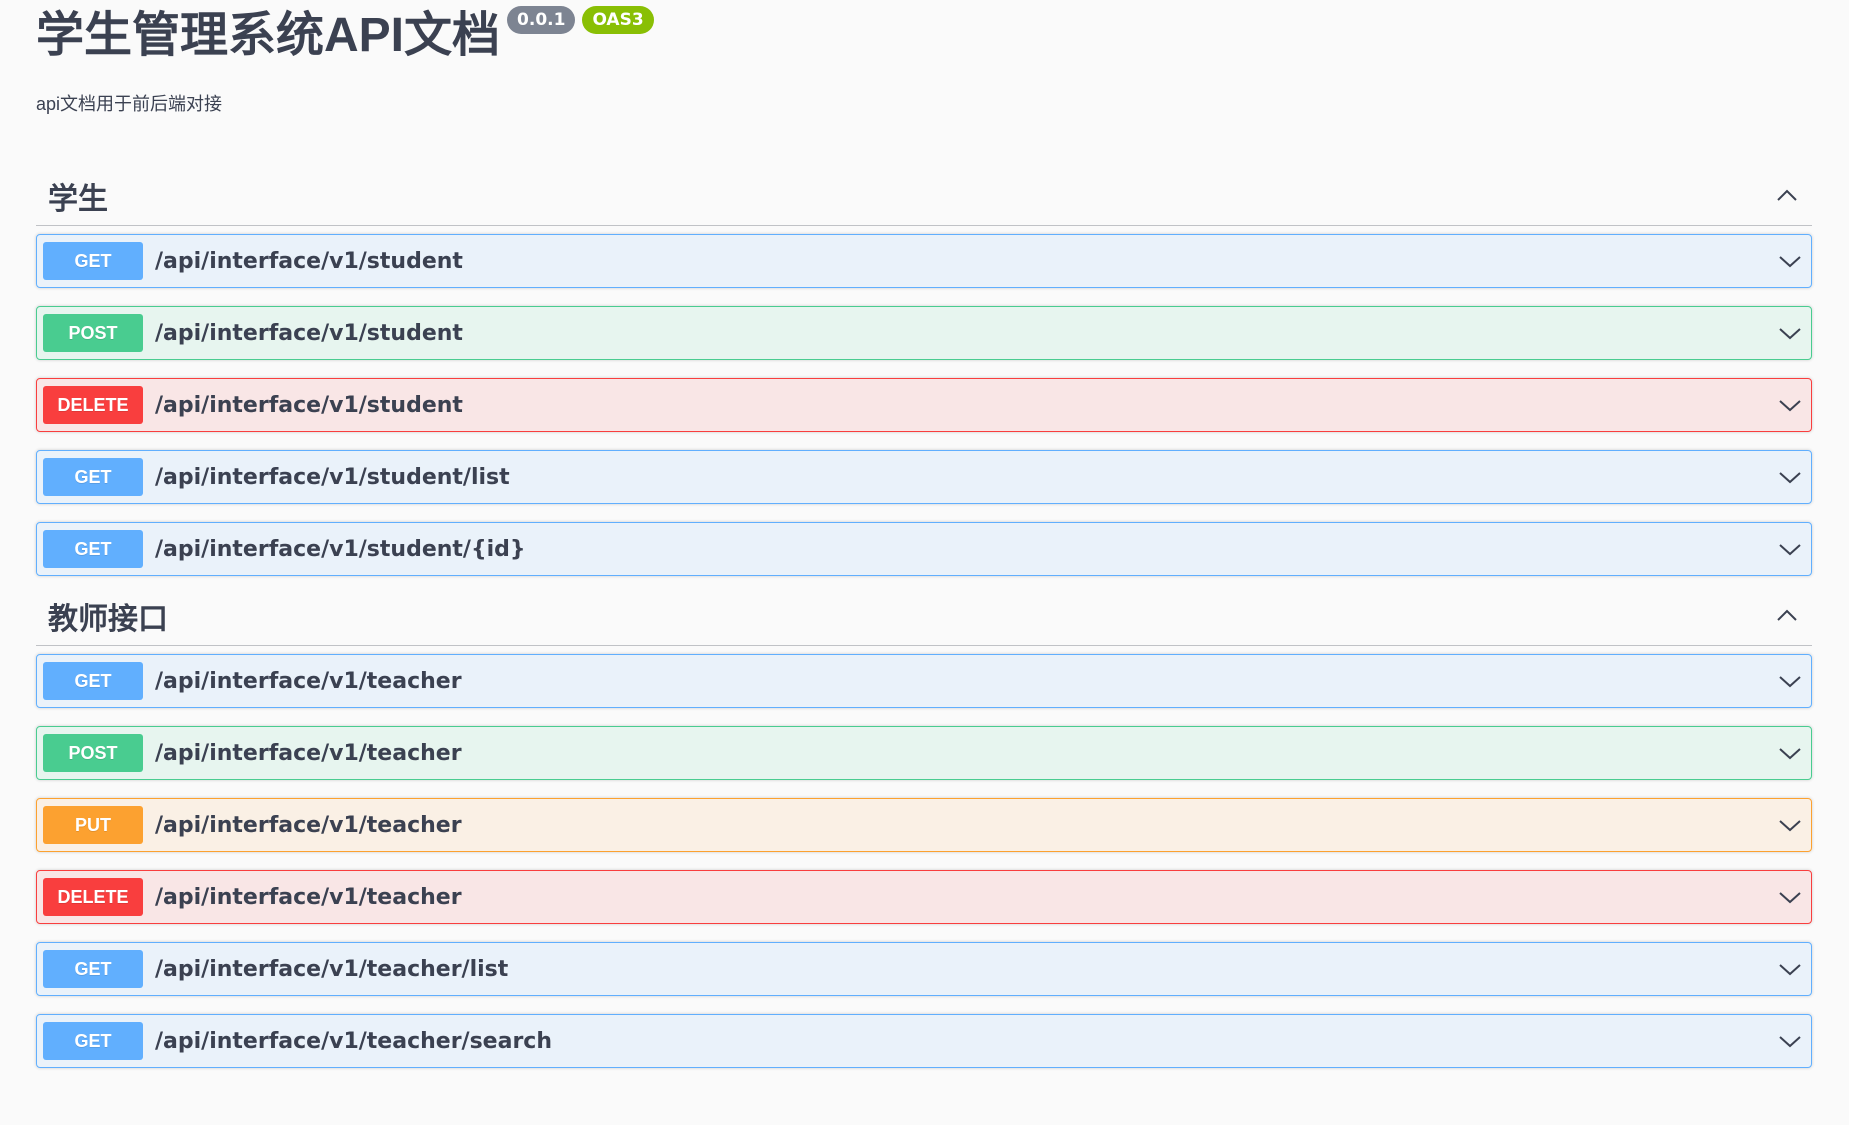 This screenshot has width=1849, height=1125. What do you see at coordinates (924, 37) in the screenshot?
I see `title-row: 学生管理系统API文档 0.0.1 OAS3` at bounding box center [924, 37].